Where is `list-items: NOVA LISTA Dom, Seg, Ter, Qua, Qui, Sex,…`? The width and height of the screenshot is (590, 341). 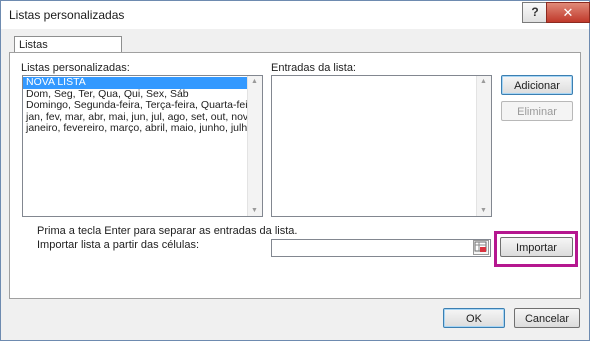
list-items: NOVA LISTA Dom, Seg, Ter, Qua, Qui, Sex,… is located at coordinates (136, 106).